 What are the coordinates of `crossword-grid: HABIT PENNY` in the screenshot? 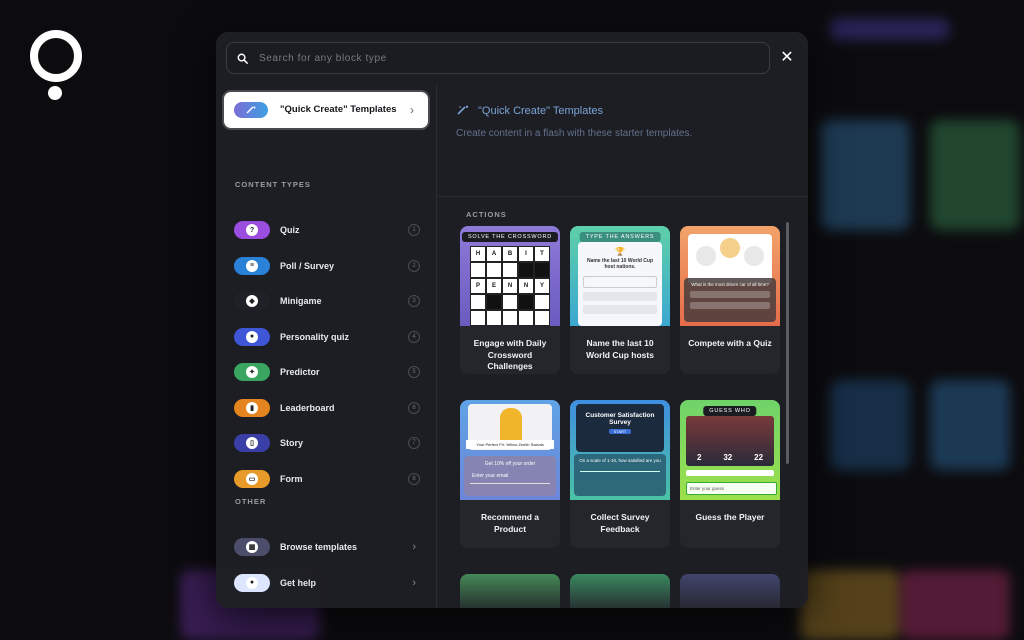 It's located at (510, 286).